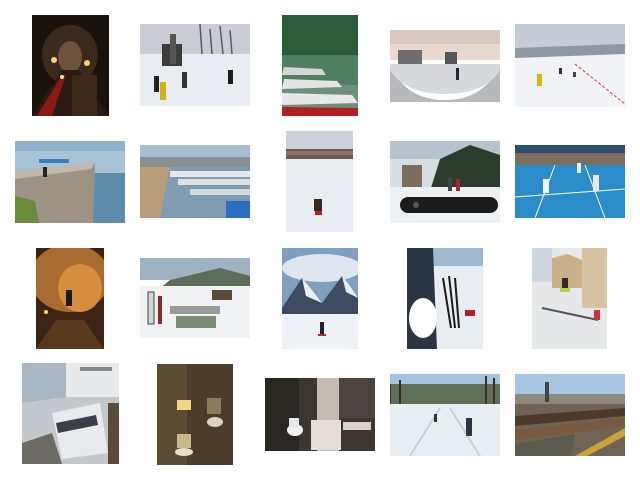  I want to click on thumbnail-skis-in-snow, so click(445, 298).